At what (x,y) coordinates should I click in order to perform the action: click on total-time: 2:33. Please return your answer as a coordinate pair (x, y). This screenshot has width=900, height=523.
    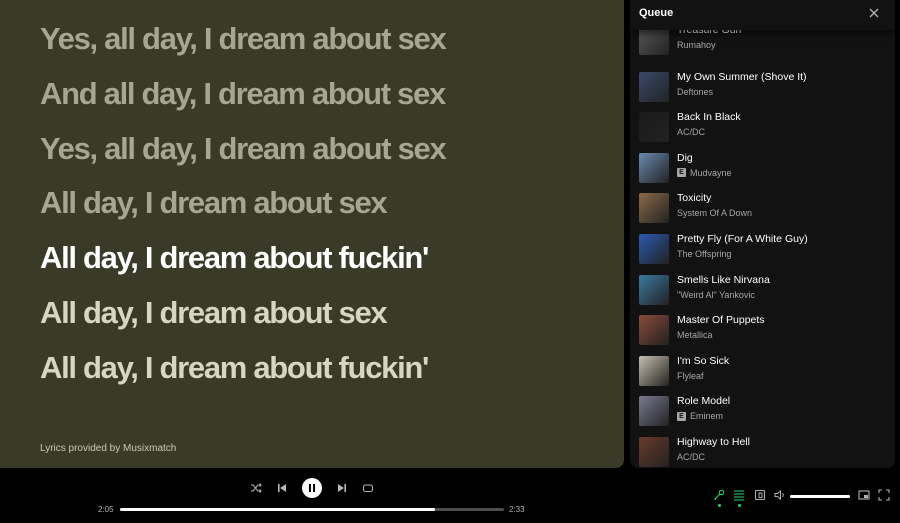
    Looking at the image, I should click on (517, 509).